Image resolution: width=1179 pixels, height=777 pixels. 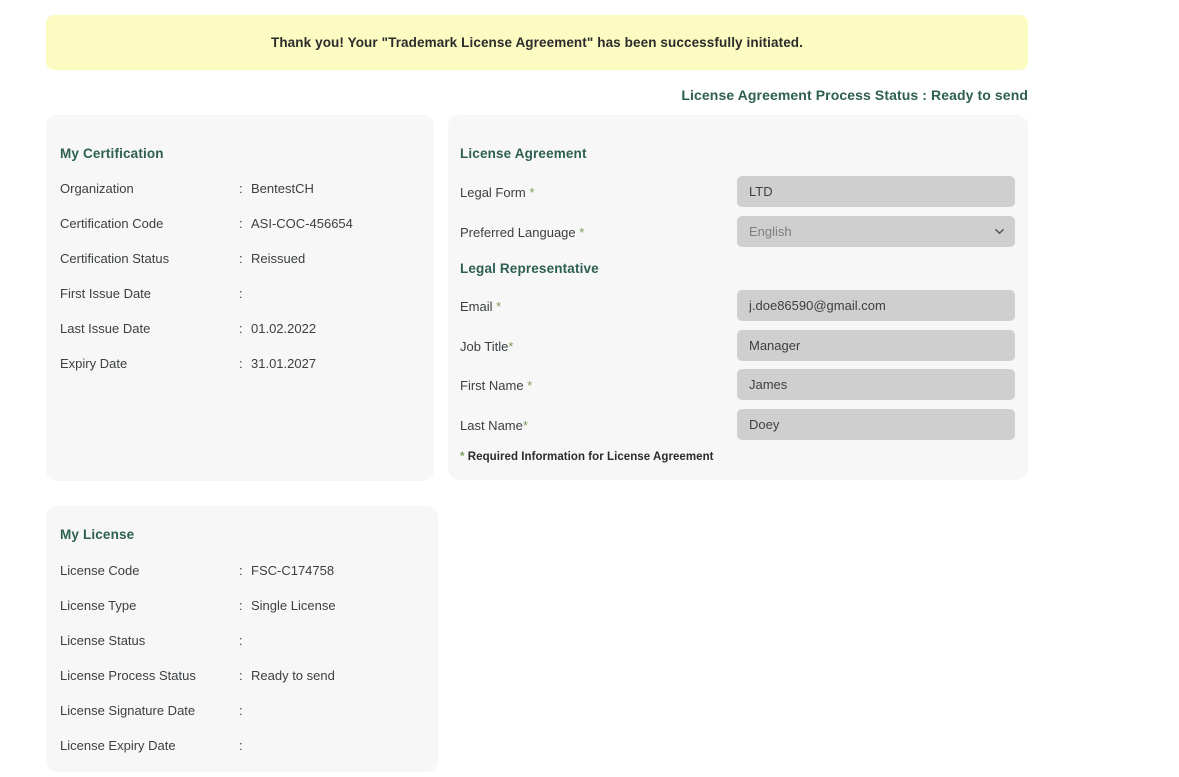 I want to click on first-name-label: First Name *, so click(x=496, y=385).